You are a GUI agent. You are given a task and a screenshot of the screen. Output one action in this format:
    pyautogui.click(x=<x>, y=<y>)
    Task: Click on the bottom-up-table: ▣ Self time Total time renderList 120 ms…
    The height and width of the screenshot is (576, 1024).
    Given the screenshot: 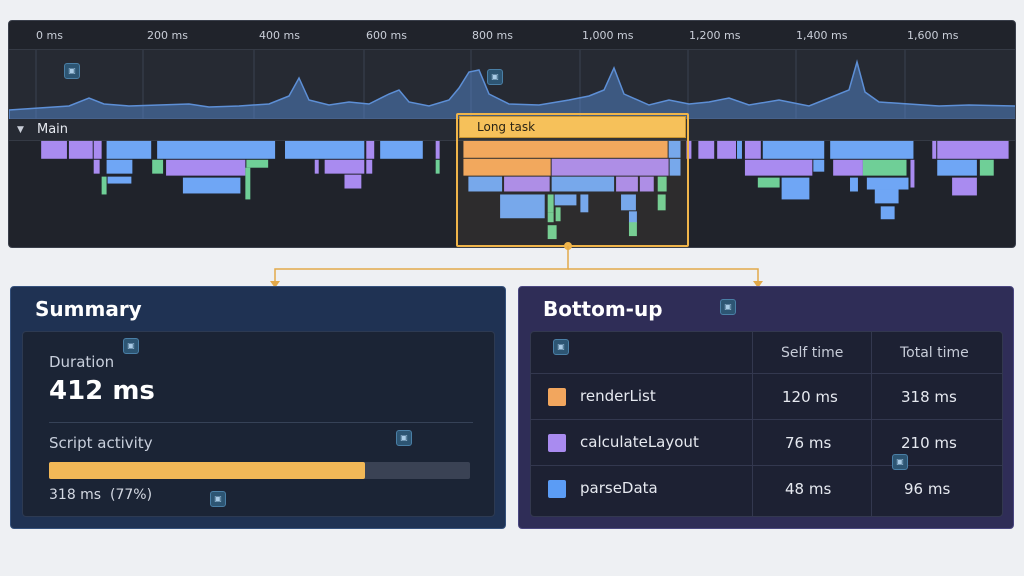 What is the action you would take?
    pyautogui.click(x=766, y=424)
    